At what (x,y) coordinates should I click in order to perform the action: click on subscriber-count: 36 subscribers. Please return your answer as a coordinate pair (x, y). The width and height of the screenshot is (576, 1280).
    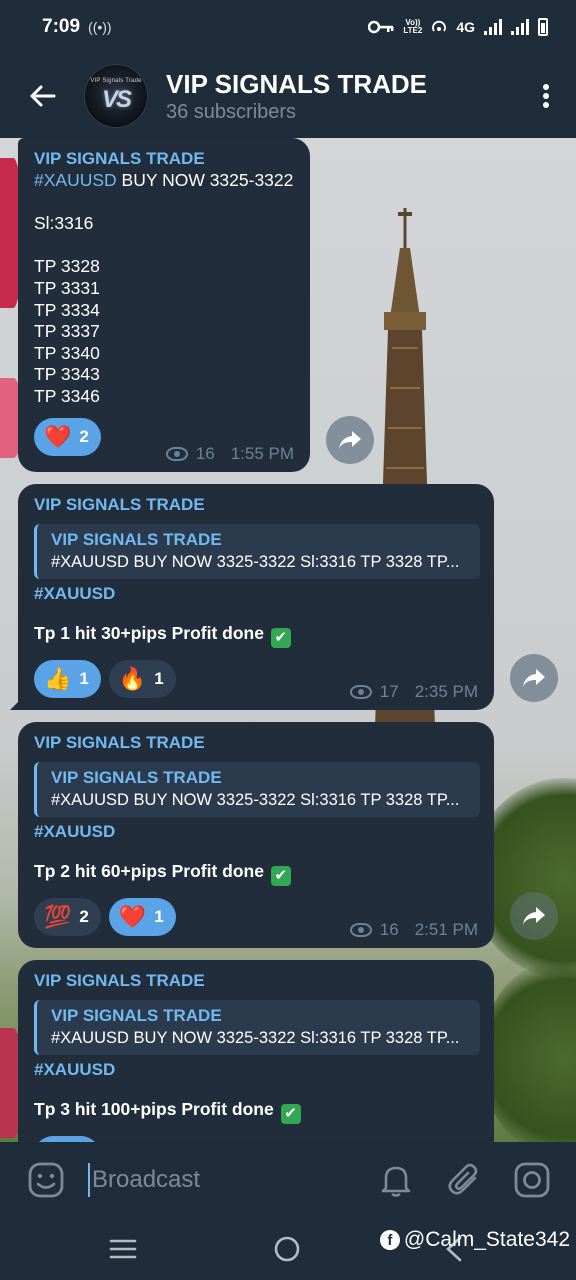
    Looking at the image, I should click on (231, 111).